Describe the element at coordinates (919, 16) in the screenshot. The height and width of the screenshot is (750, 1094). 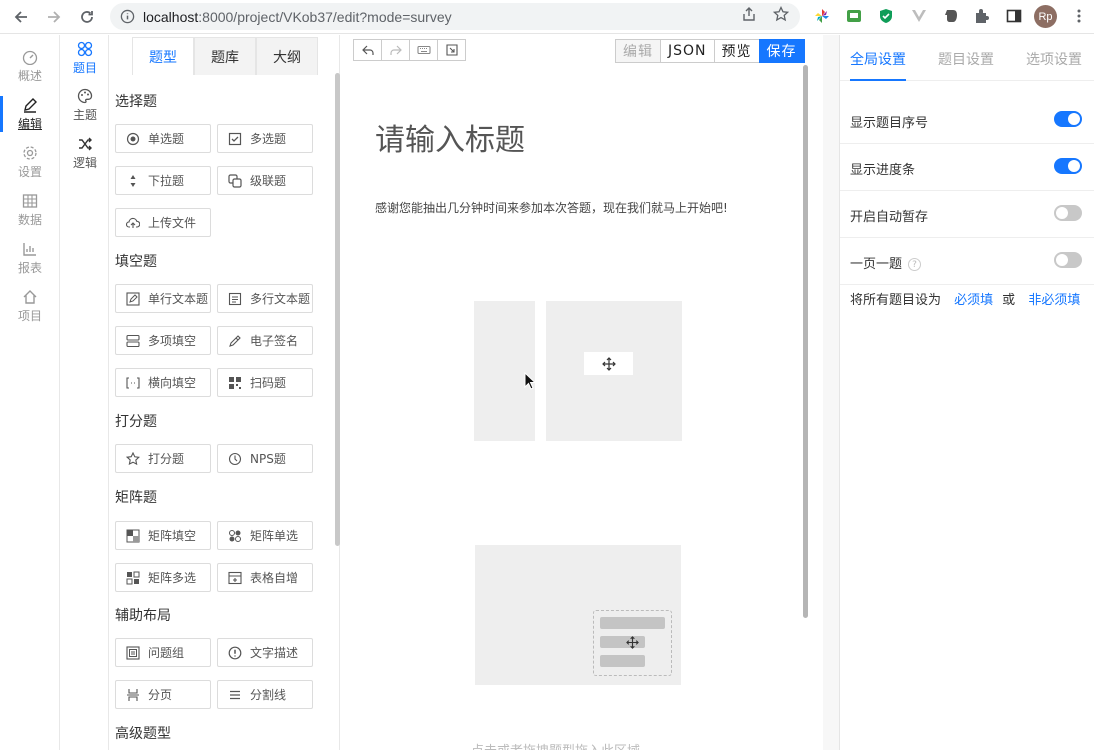
I see `vue-devtools-icon` at that location.